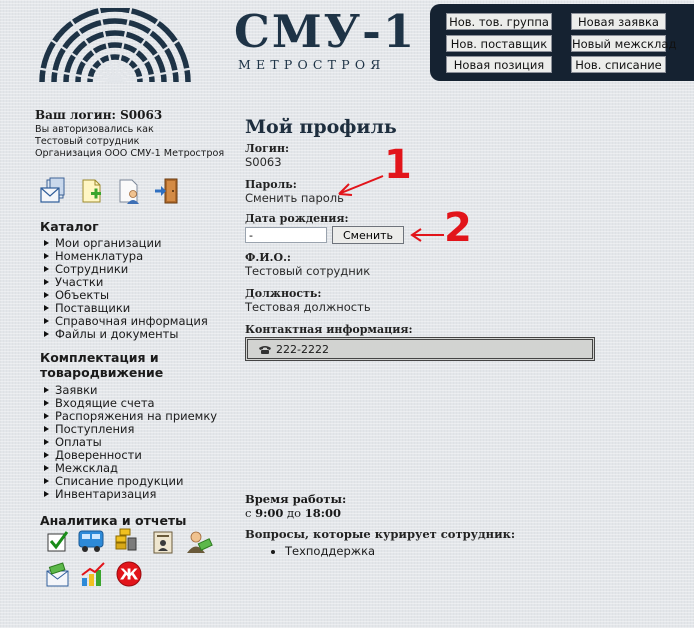  Describe the element at coordinates (499, 43) in the screenshot. I see `new-supplier-button: Нов. поставщик` at that location.